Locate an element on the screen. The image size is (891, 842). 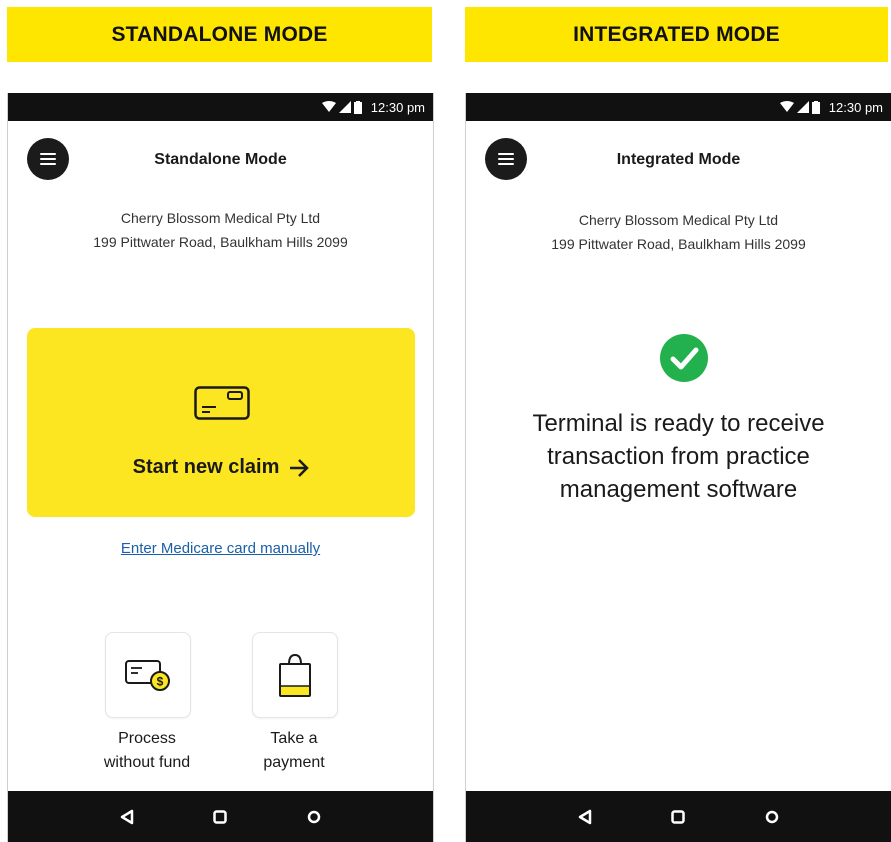
arrow-right-icon is located at coordinates (300, 467).